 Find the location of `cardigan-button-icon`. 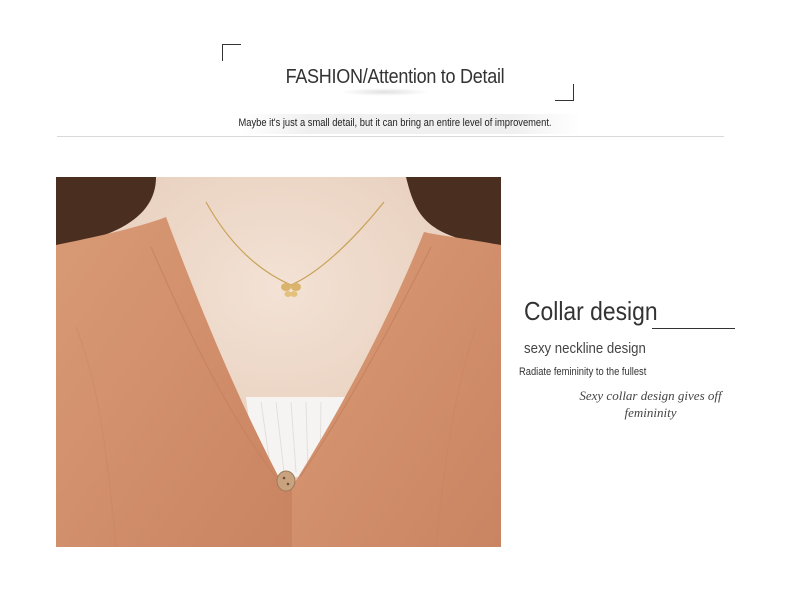

cardigan-button-icon is located at coordinates (286, 481).